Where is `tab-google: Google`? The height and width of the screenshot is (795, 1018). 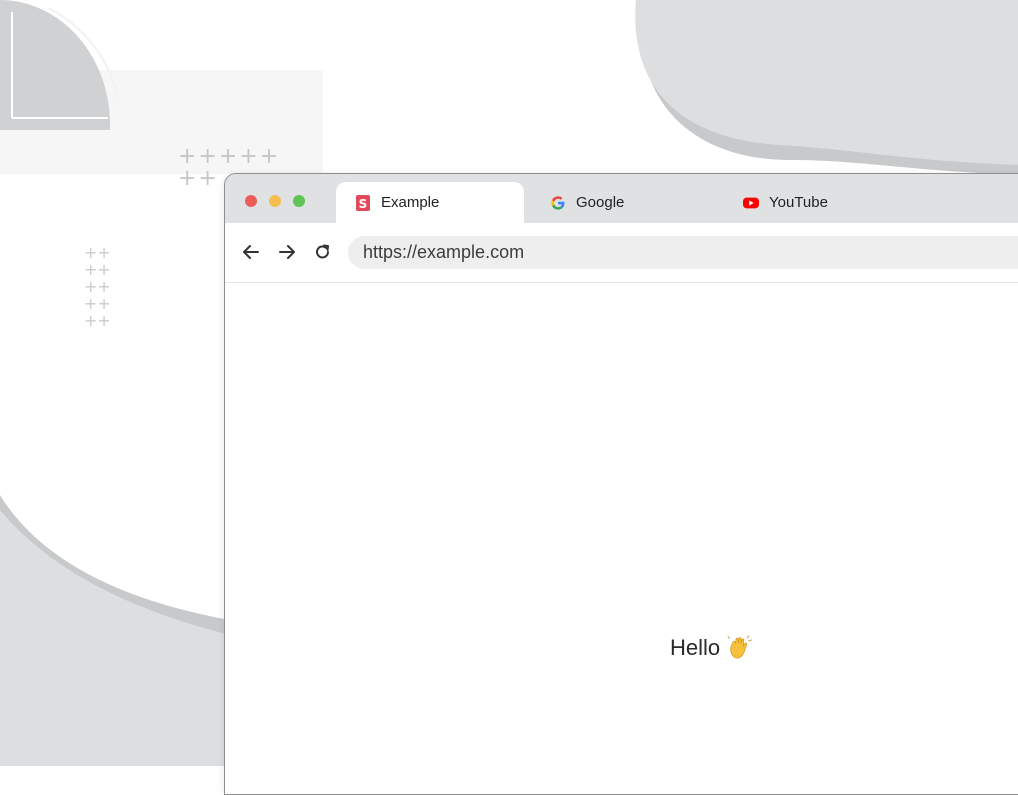 tab-google: Google is located at coordinates (587, 202).